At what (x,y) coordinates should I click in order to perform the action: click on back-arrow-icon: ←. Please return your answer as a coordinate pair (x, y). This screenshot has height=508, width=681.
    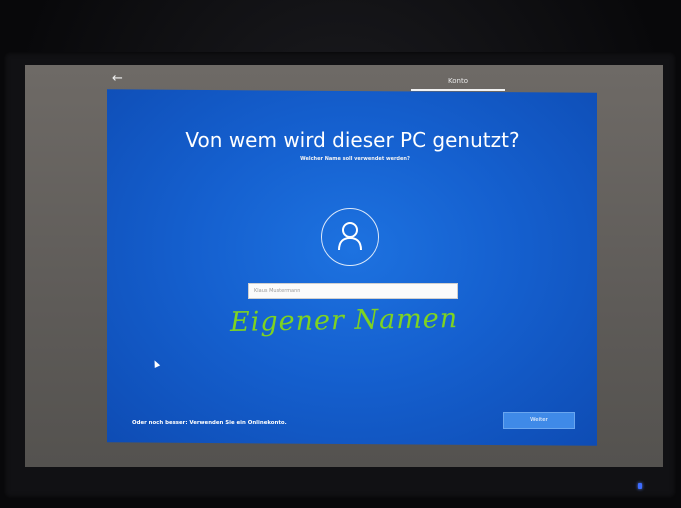
    Looking at the image, I should click on (117, 78).